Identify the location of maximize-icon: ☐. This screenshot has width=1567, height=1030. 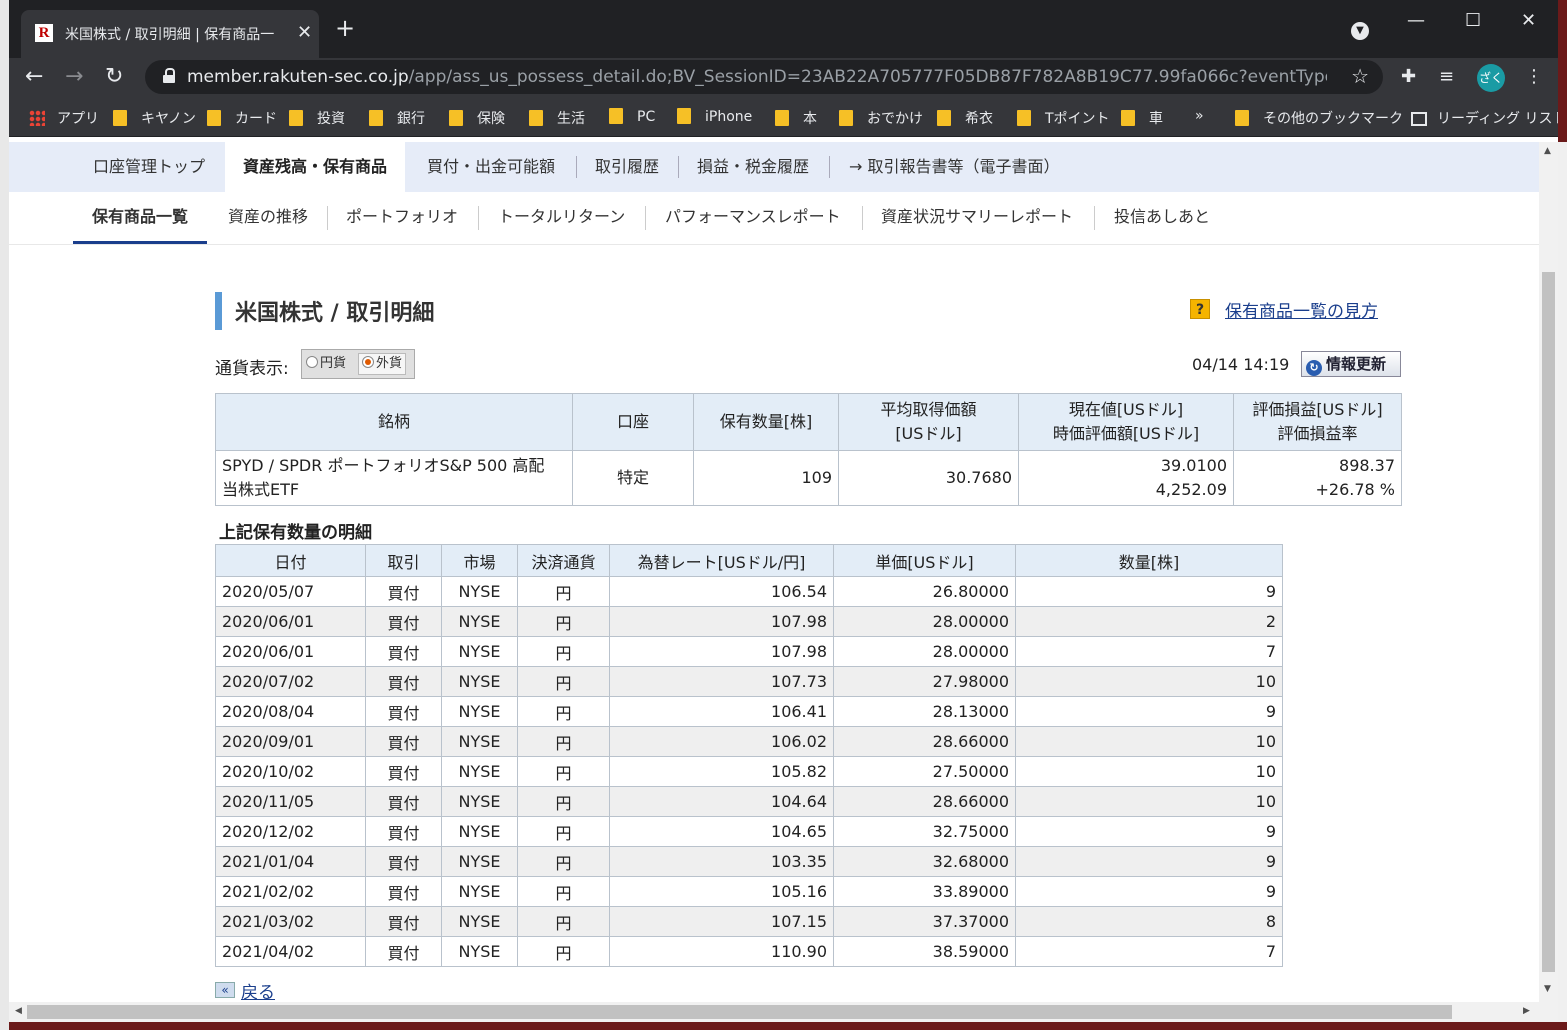
(1473, 20).